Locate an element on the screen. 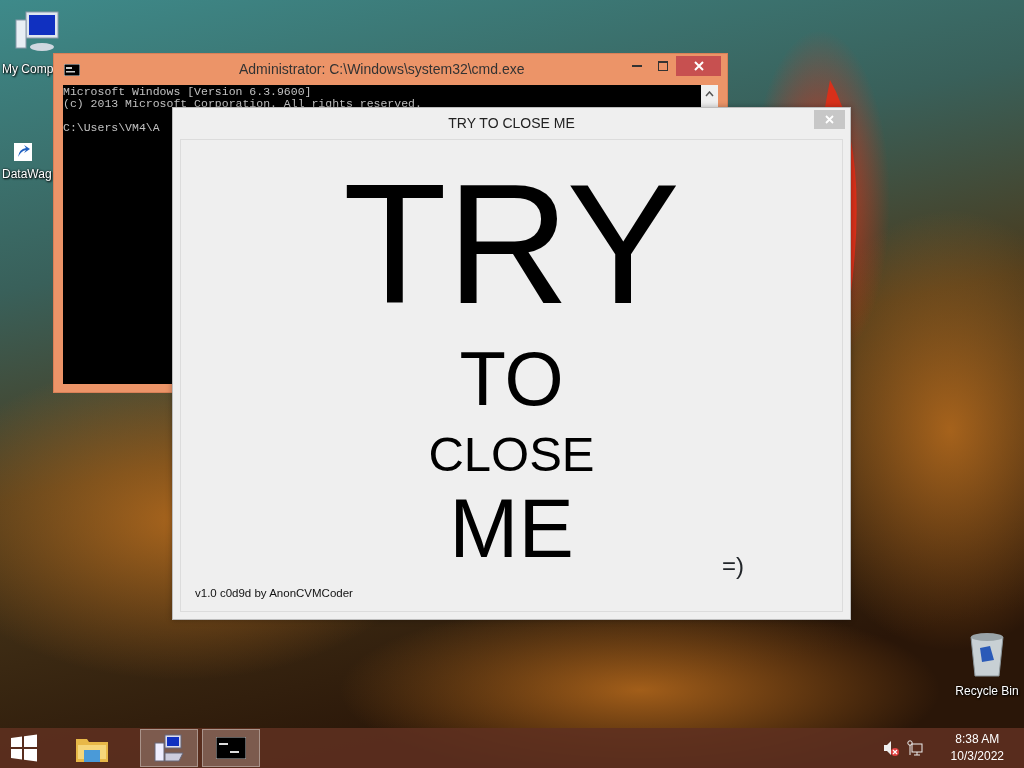 The image size is (1024, 768). muted-speaker-icon is located at coordinates (890, 748).